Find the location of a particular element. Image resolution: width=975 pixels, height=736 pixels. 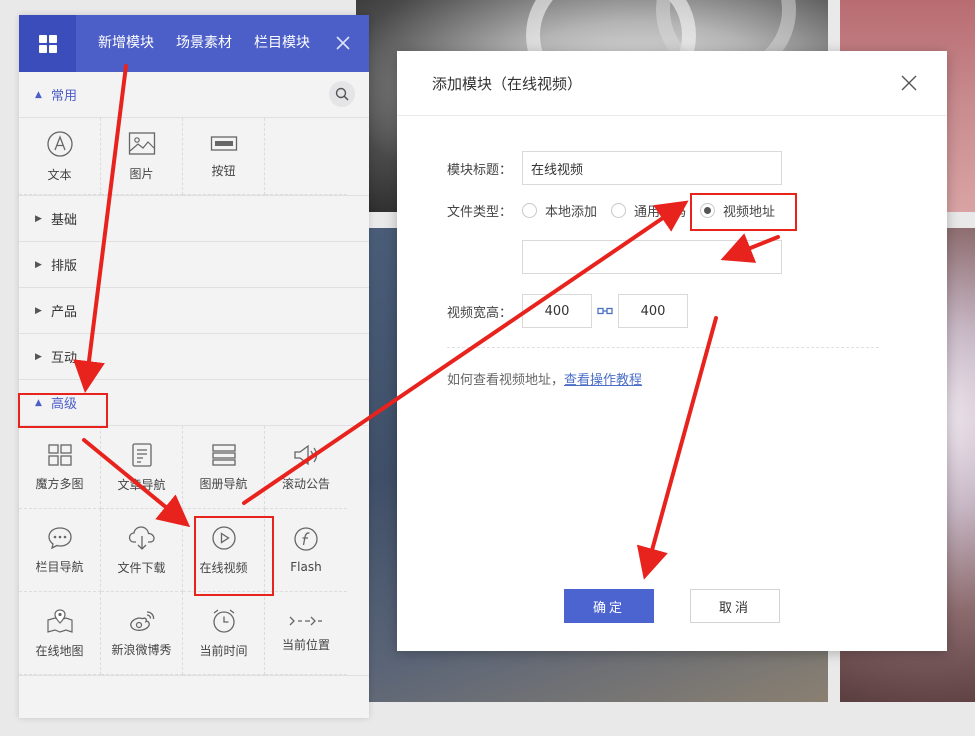

module-album-nav: 图册导航 is located at coordinates (224, 467).